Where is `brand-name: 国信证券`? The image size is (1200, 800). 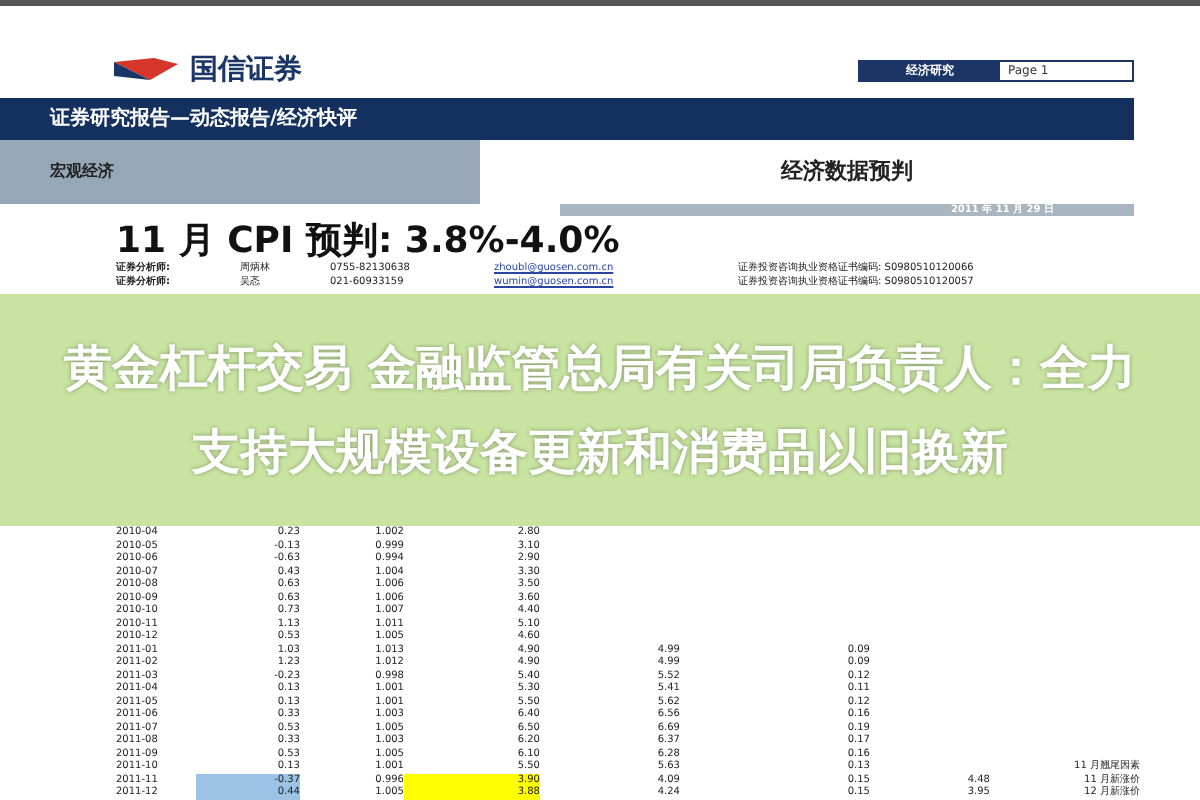 brand-name: 国信证券 is located at coordinates (246, 70).